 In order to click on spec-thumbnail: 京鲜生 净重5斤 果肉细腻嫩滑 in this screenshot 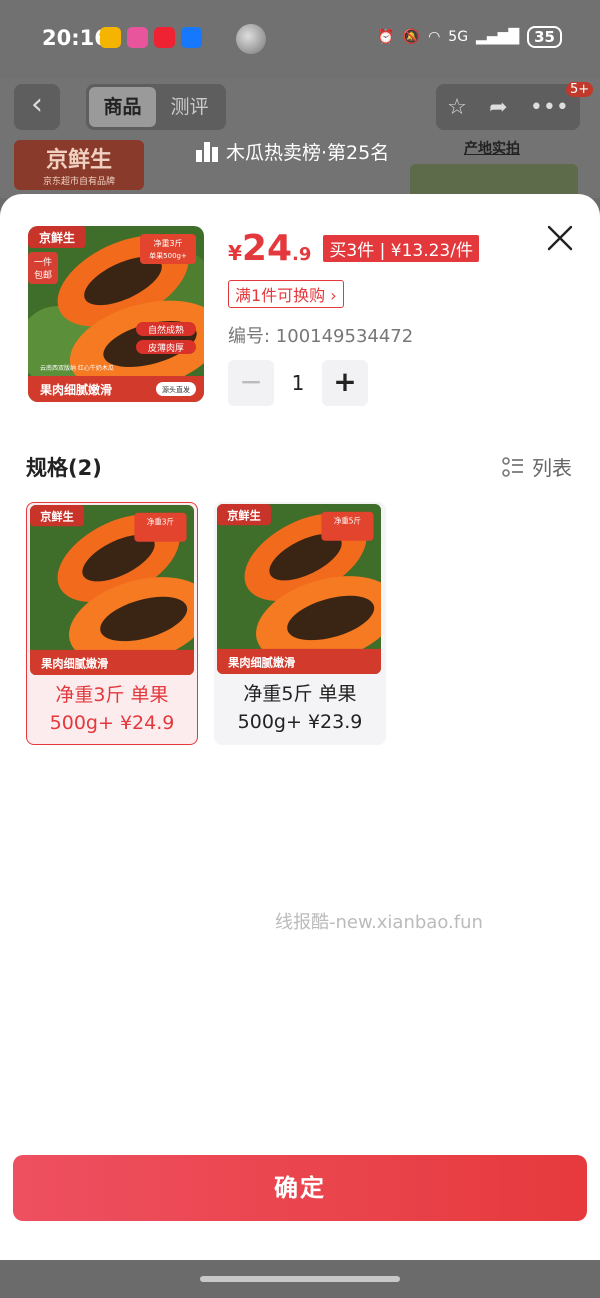, I will do `click(299, 589)`.